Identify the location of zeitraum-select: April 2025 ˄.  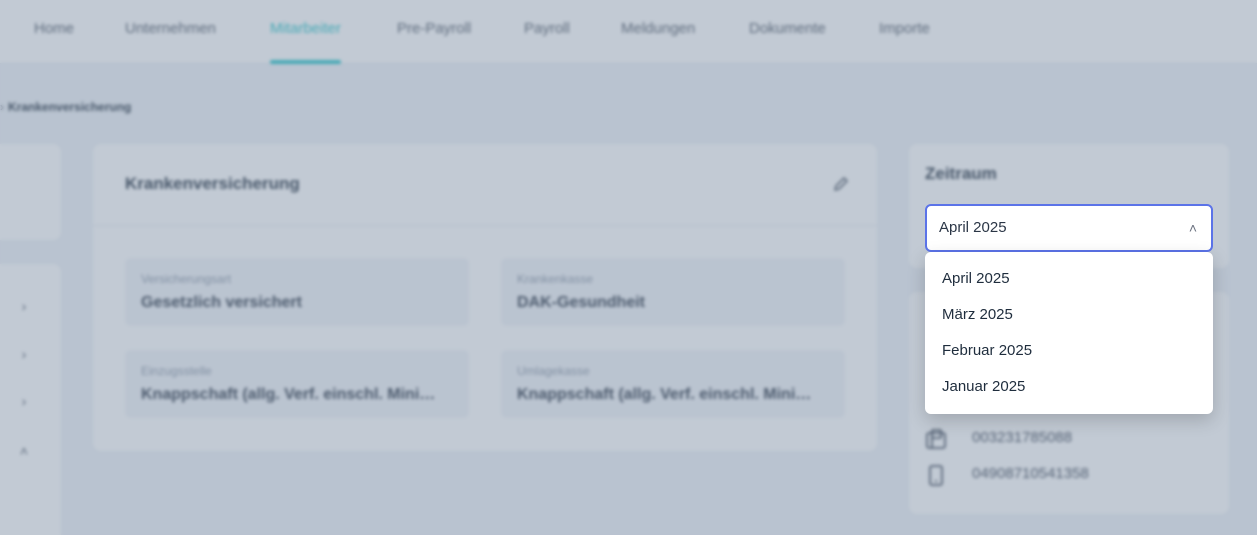
(1069, 228).